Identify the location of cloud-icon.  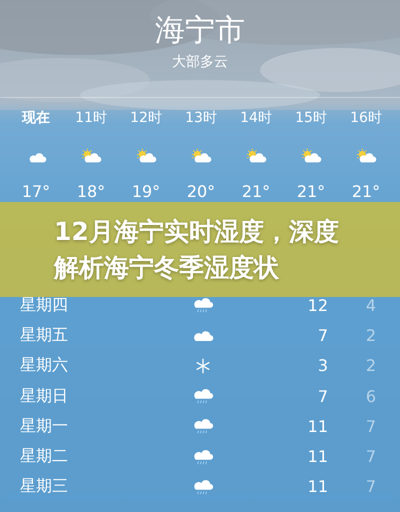
(203, 336).